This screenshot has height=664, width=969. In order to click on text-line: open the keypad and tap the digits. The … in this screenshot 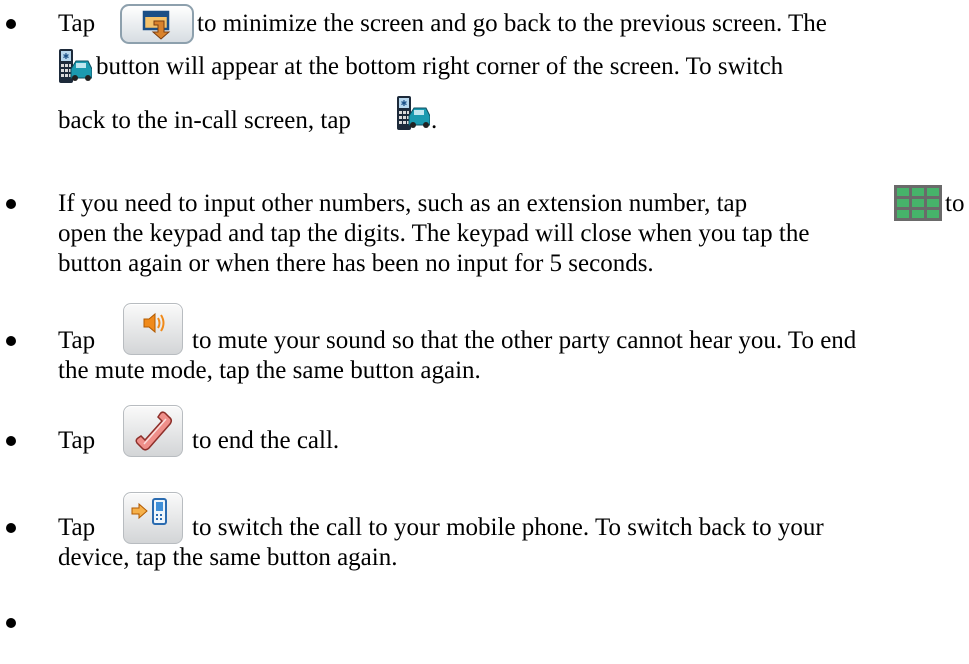, I will do `click(433, 234)`.